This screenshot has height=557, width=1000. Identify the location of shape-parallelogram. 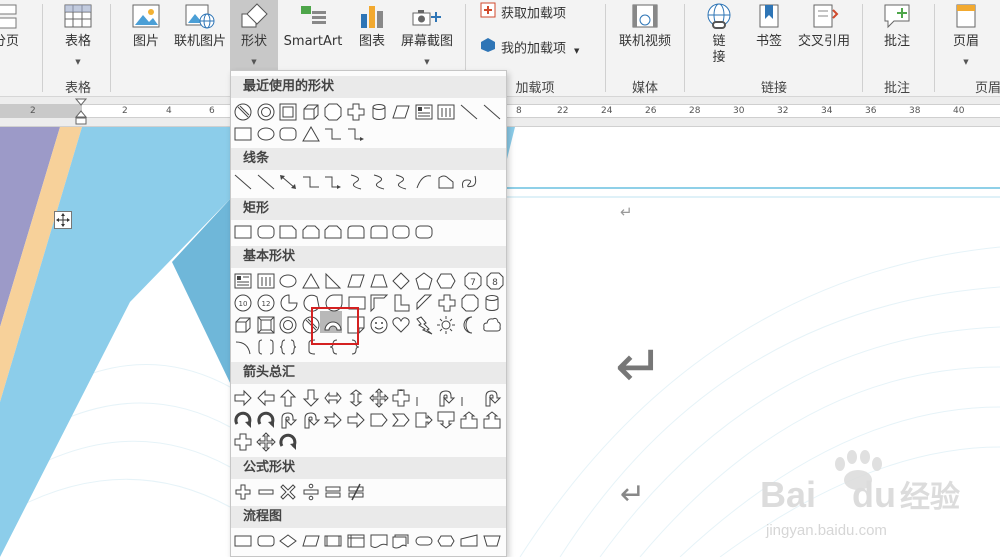
(401, 112).